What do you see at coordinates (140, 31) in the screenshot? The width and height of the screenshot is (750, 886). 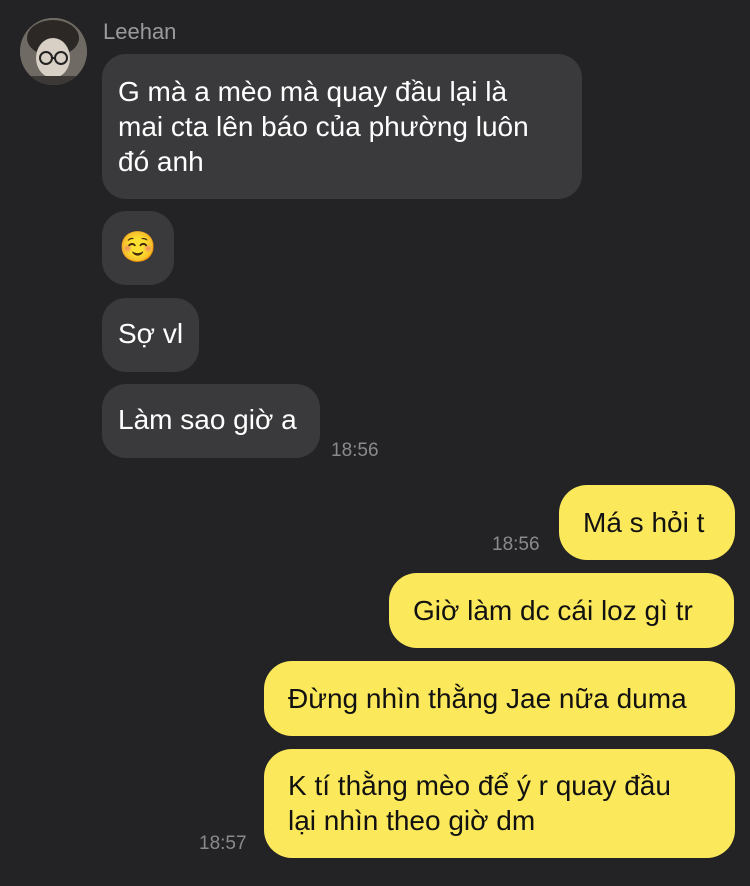 I see `sender-name: Leehan` at bounding box center [140, 31].